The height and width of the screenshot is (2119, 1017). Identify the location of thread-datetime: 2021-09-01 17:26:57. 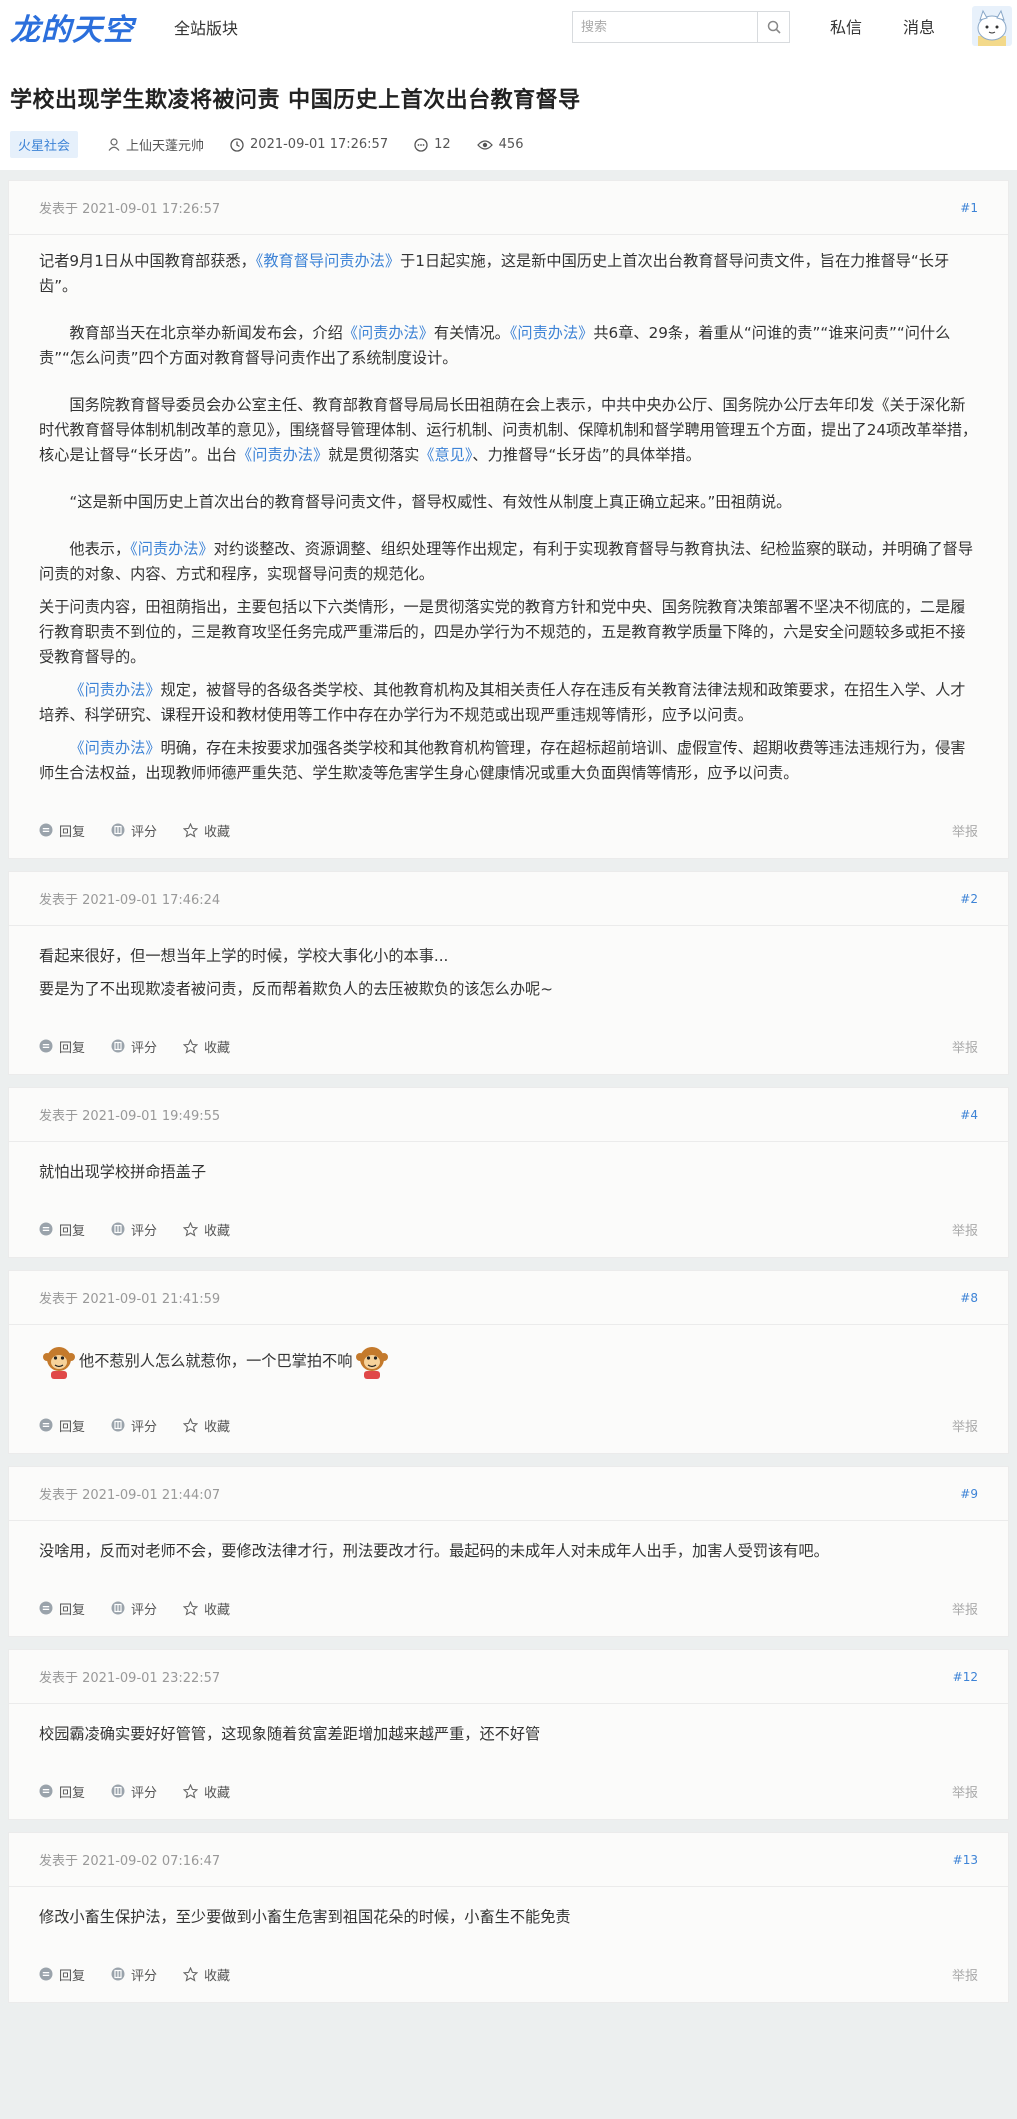
(309, 144).